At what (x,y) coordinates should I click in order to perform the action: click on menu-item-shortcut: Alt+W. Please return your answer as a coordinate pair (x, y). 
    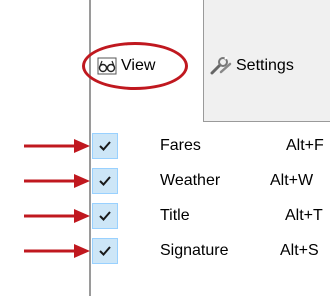
    Looking at the image, I should click on (292, 180).